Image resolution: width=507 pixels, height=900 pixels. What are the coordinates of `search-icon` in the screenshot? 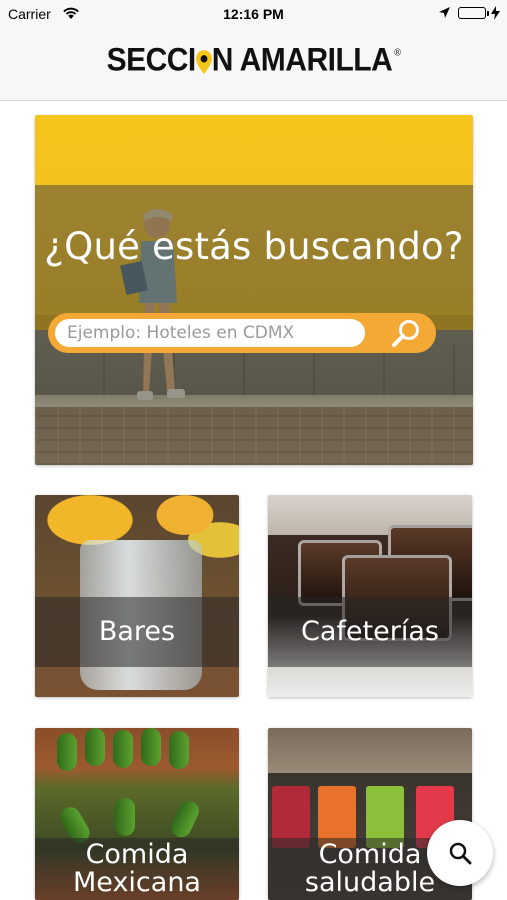 It's located at (460, 853).